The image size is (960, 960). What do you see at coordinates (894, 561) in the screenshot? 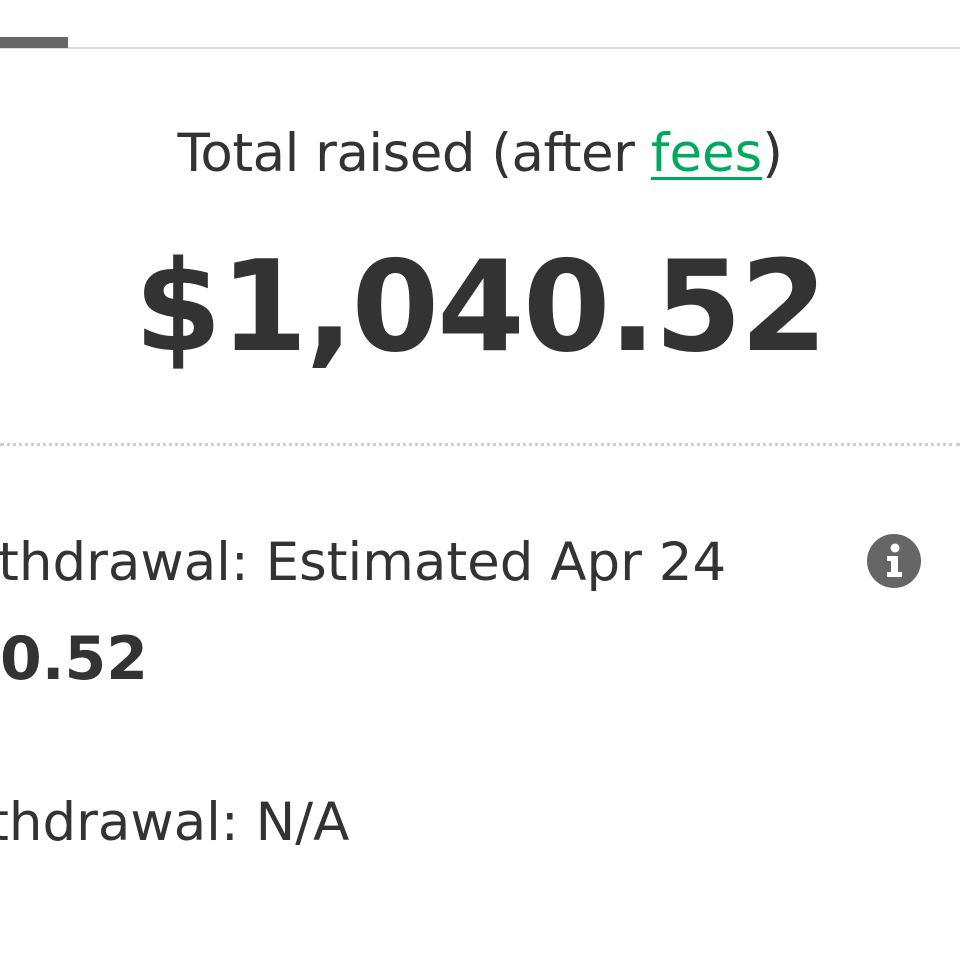
I see `info-icon` at bounding box center [894, 561].